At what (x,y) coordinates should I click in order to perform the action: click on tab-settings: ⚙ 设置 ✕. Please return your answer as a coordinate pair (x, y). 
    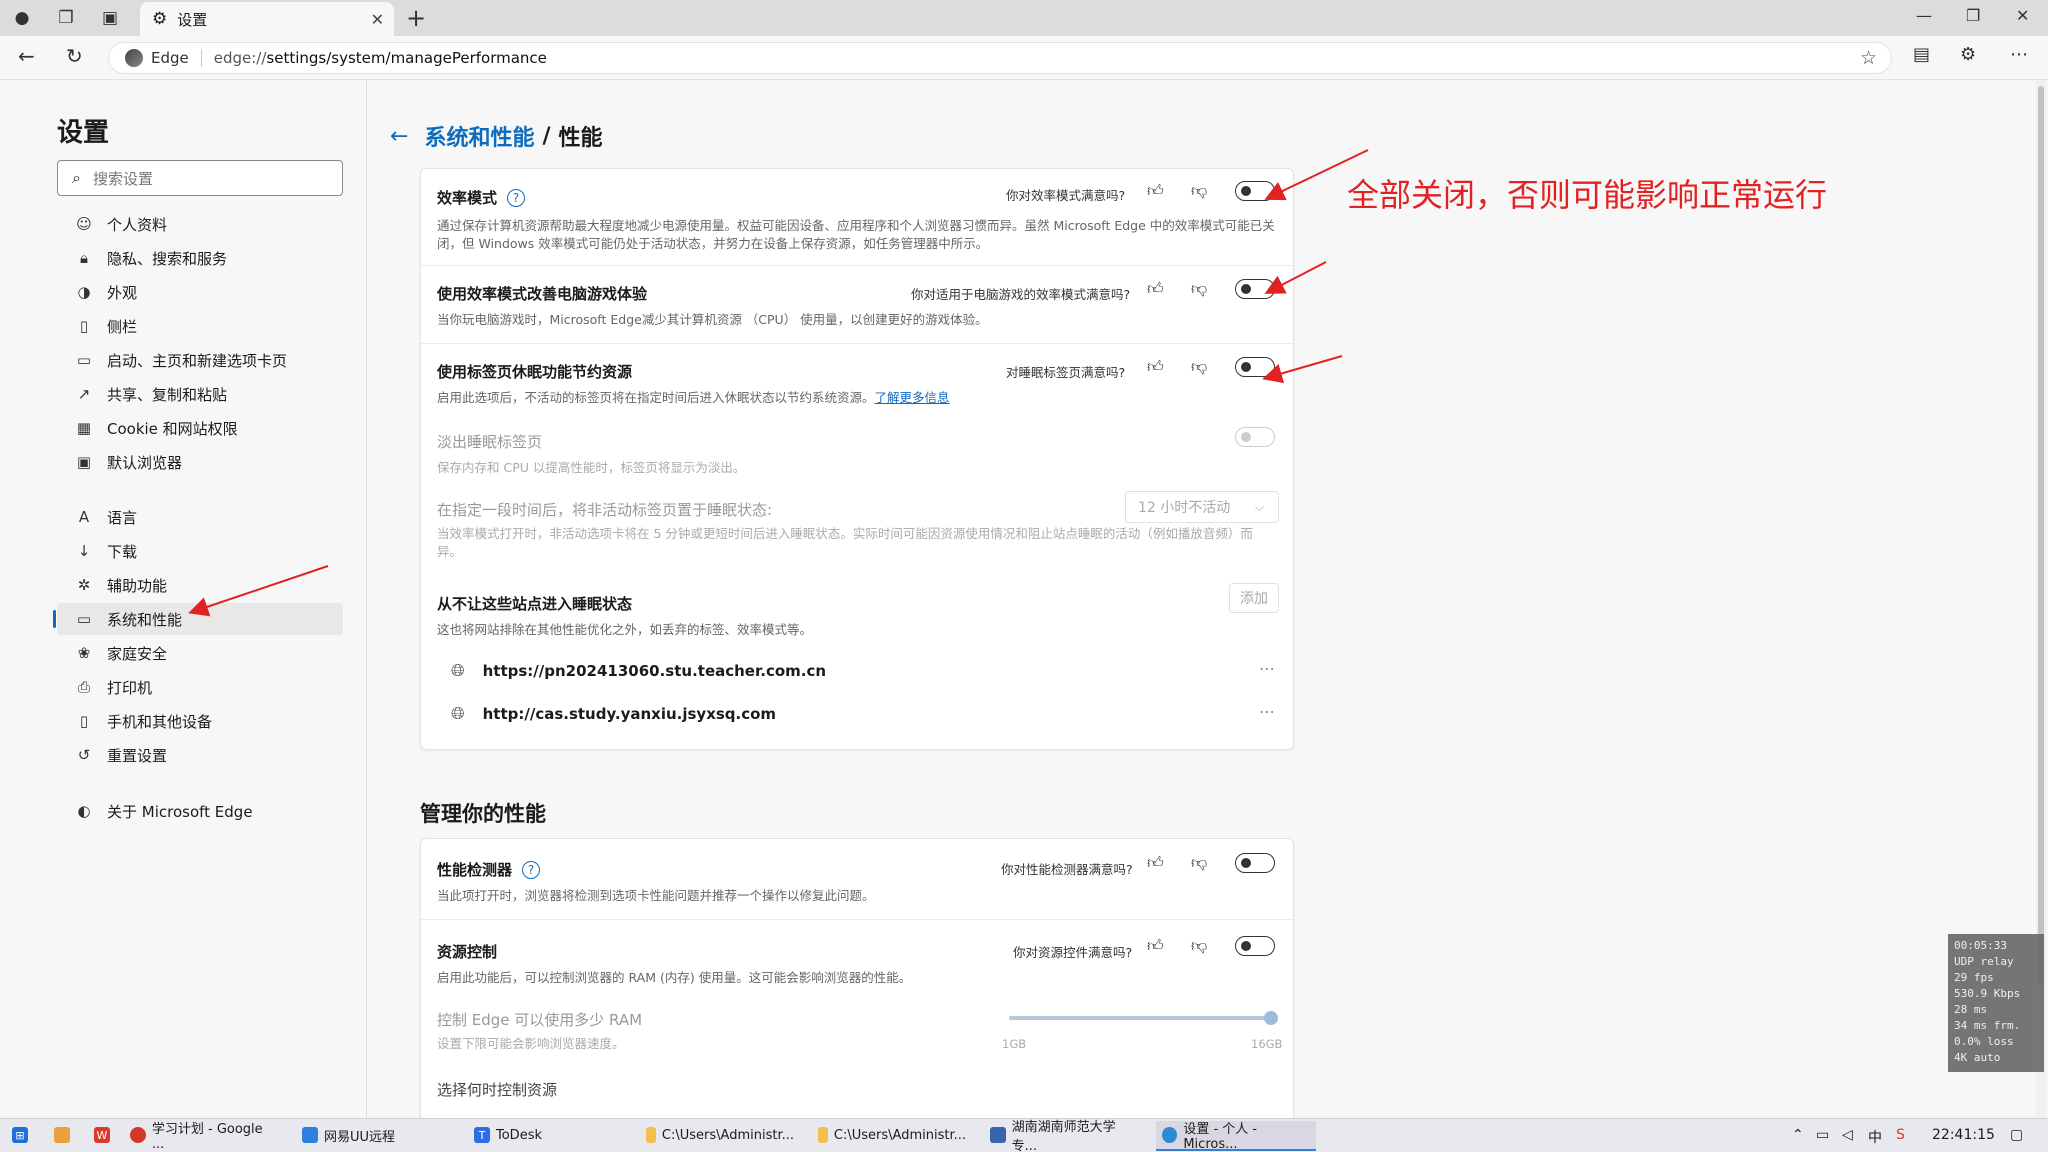
    Looking at the image, I should click on (267, 19).